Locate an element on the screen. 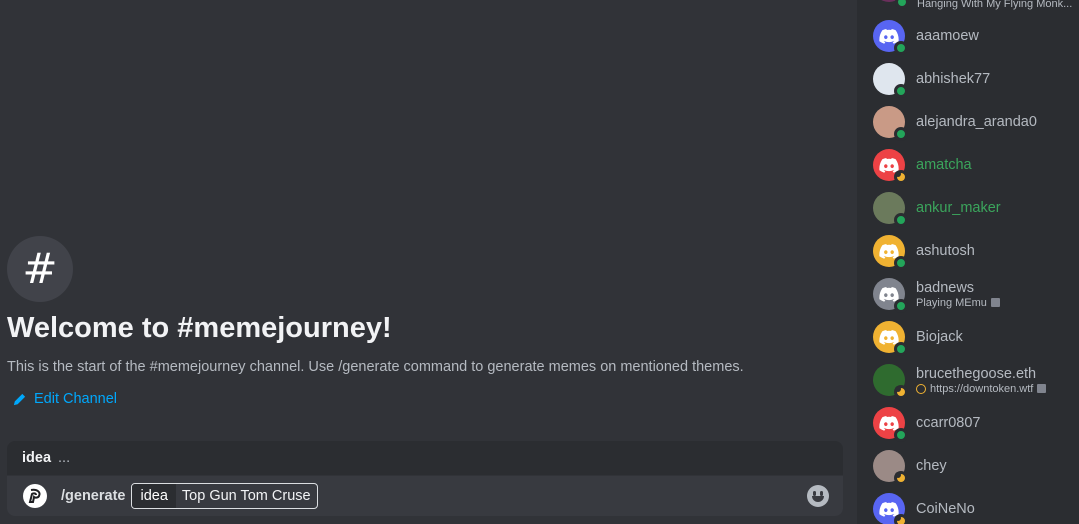 The height and width of the screenshot is (524, 1079). member-text: chey is located at coordinates (931, 466).